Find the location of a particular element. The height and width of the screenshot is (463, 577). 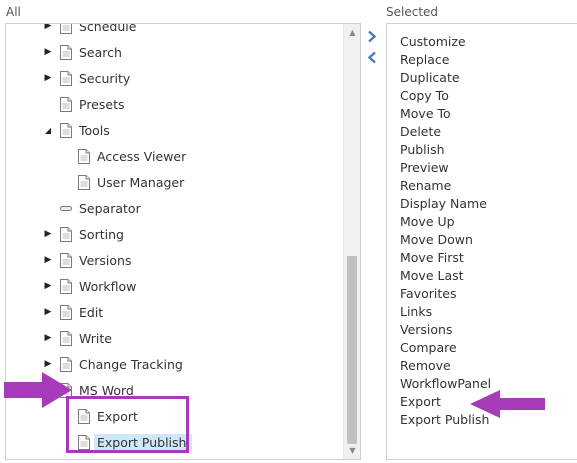

list-item: Links is located at coordinates (416, 312).